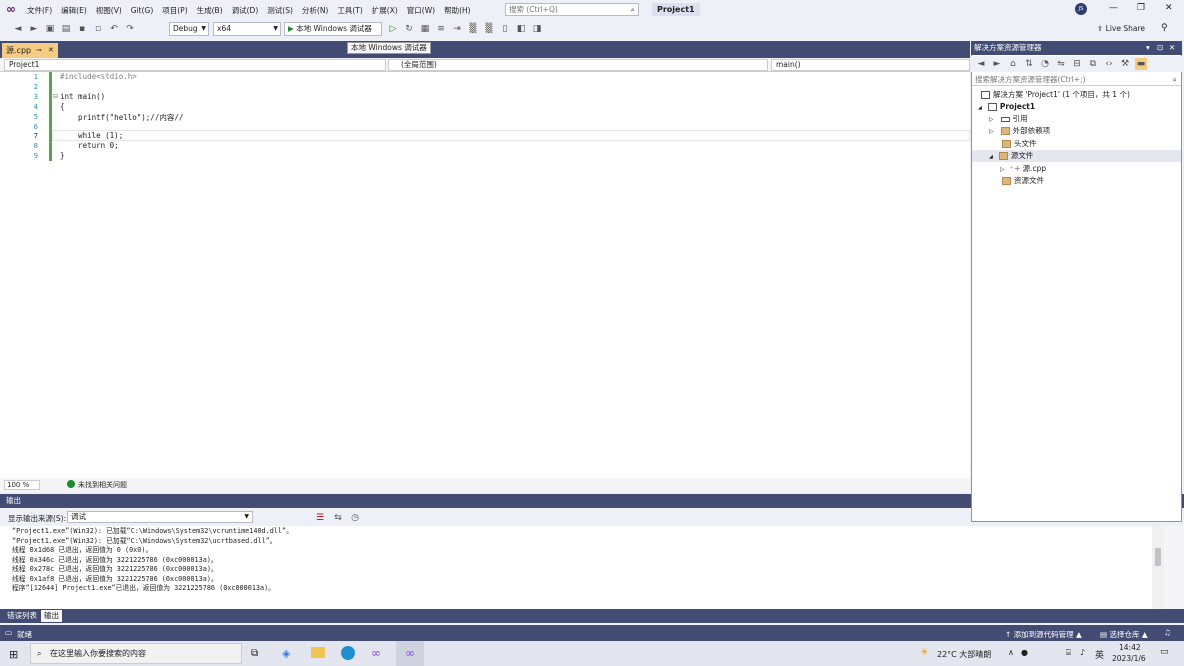 This screenshot has height=666, width=1184. What do you see at coordinates (1164, 652) in the screenshot?
I see `notification-icon: ▭` at bounding box center [1164, 652].